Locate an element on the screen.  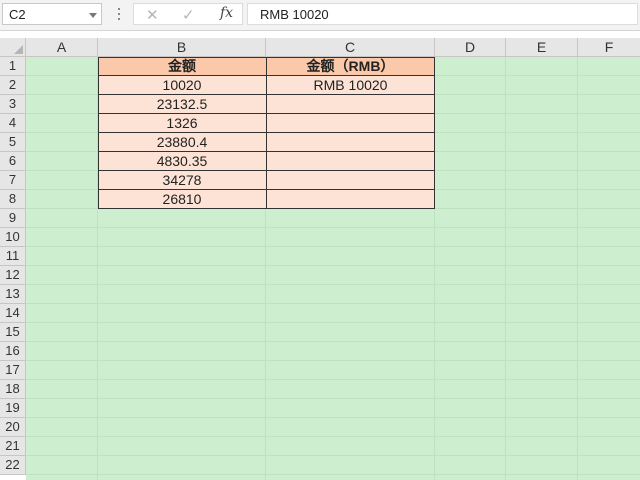
row-header: 9 is located at coordinates (13, 218).